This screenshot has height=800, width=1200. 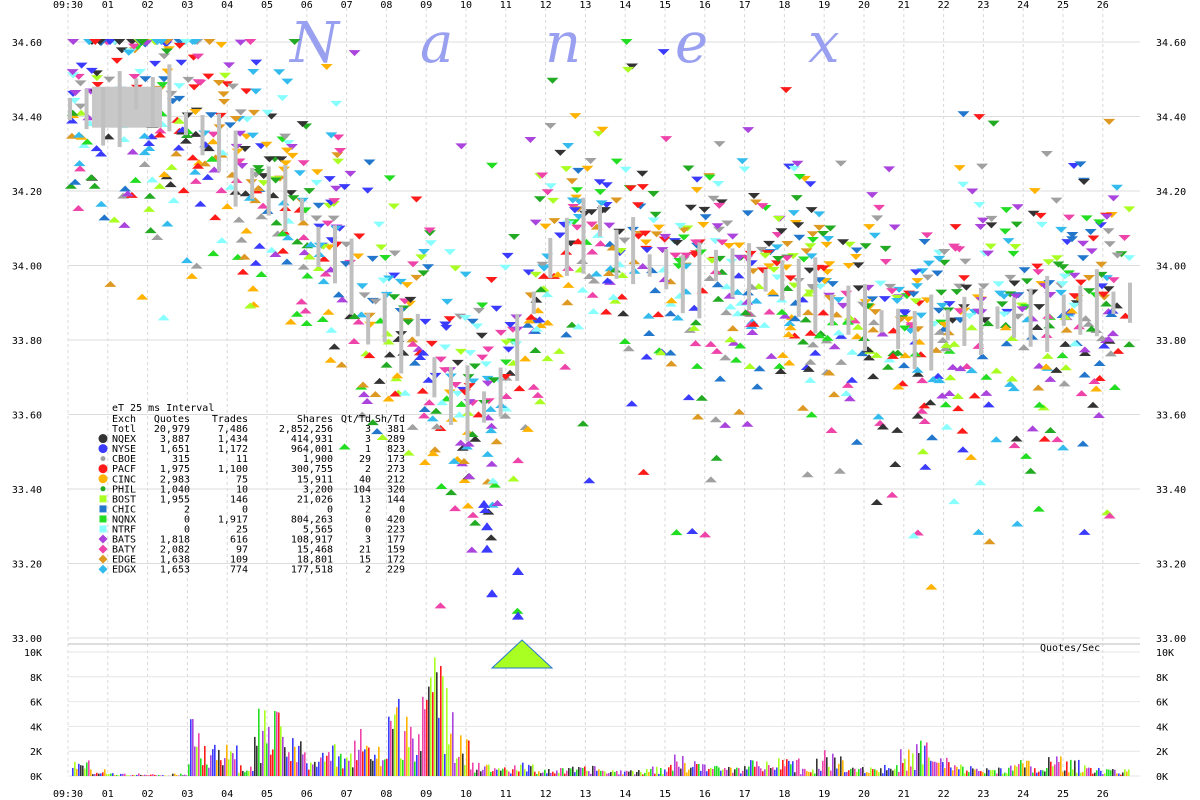 I want to click on x-tick-top: 14, so click(x=625, y=5).